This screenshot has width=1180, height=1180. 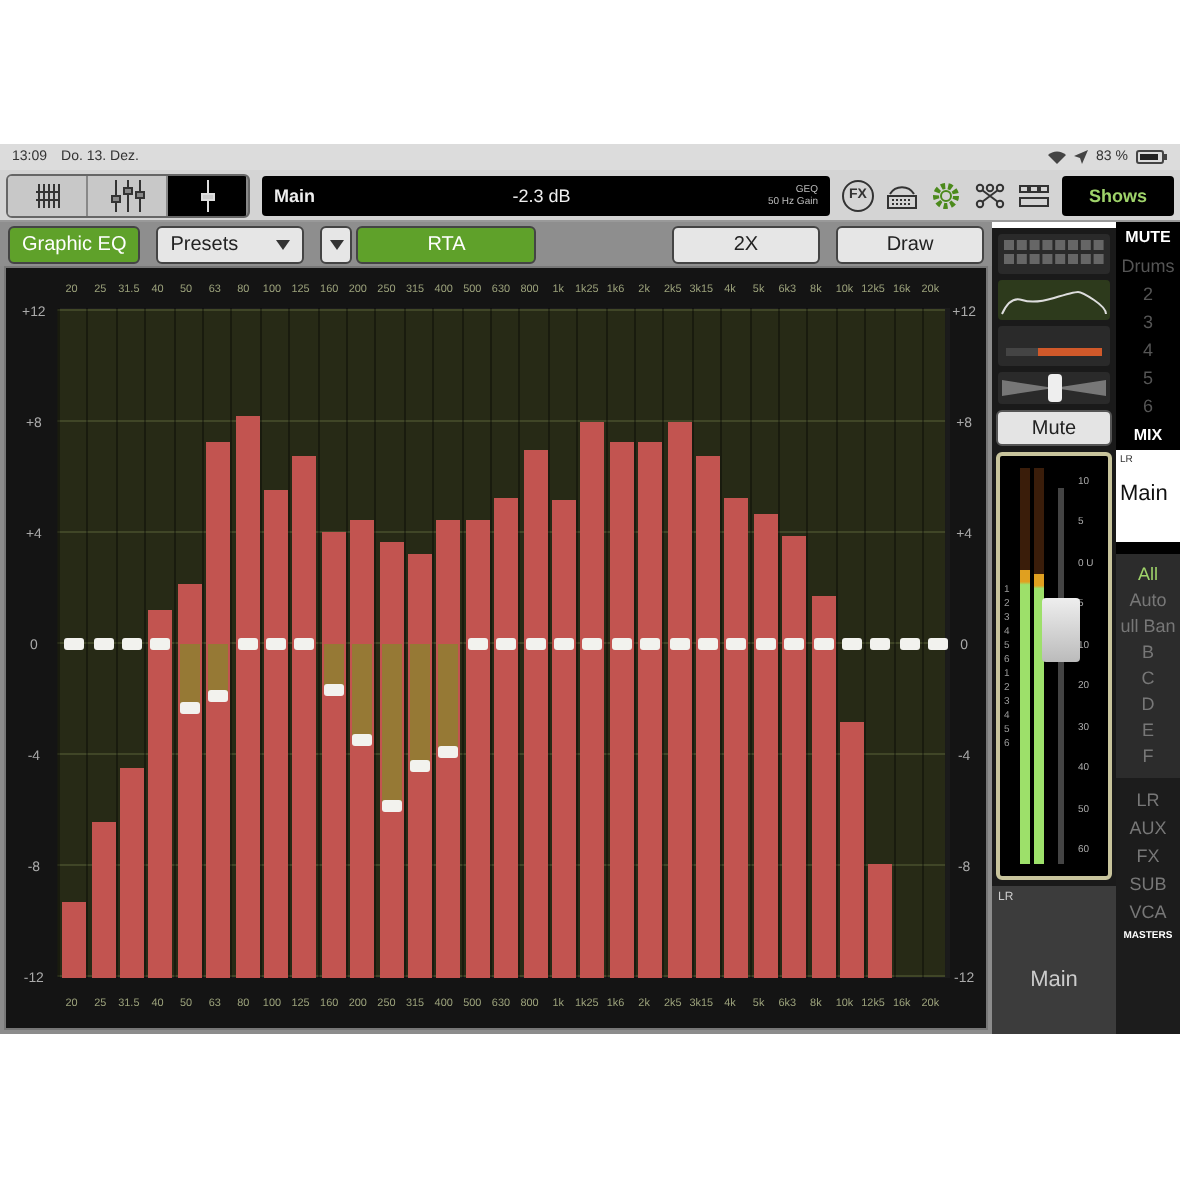 What do you see at coordinates (1147, 350) in the screenshot?
I see `mute-group-item: 4` at bounding box center [1147, 350].